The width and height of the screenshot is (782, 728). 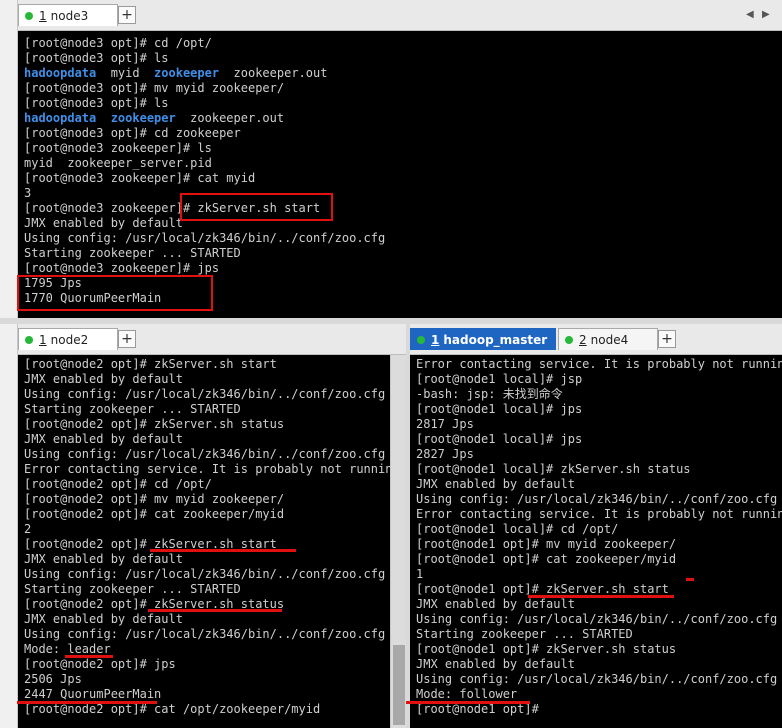 I want to click on terminal-line: [root@node3 zookeeper]# jps, so click(x=400, y=268).